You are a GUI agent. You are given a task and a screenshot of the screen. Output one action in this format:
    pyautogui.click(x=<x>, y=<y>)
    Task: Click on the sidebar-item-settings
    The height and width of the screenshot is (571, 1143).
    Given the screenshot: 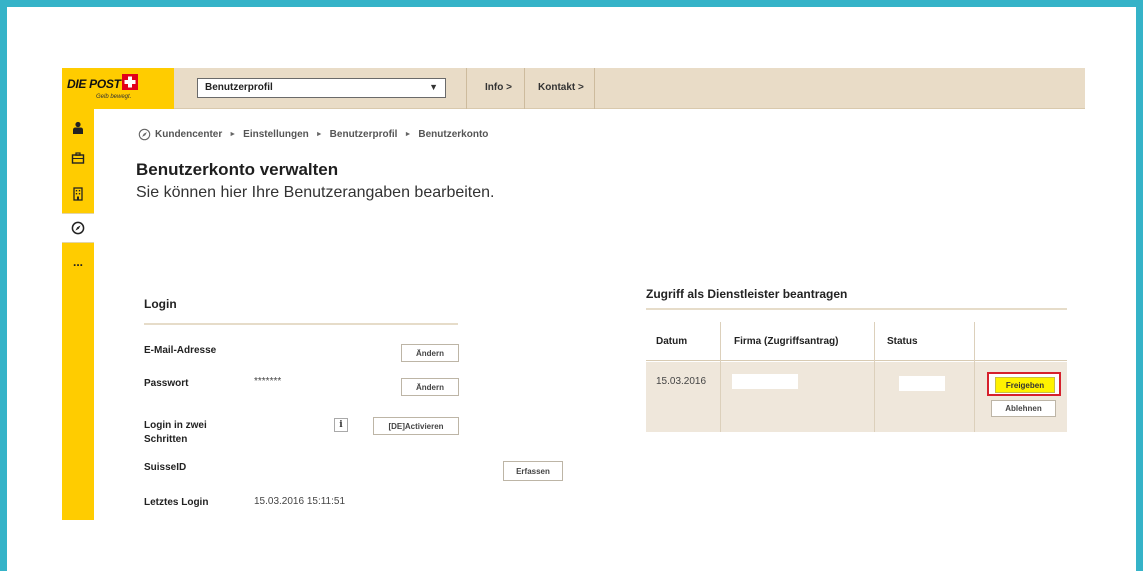 What is the action you would take?
    pyautogui.click(x=78, y=228)
    